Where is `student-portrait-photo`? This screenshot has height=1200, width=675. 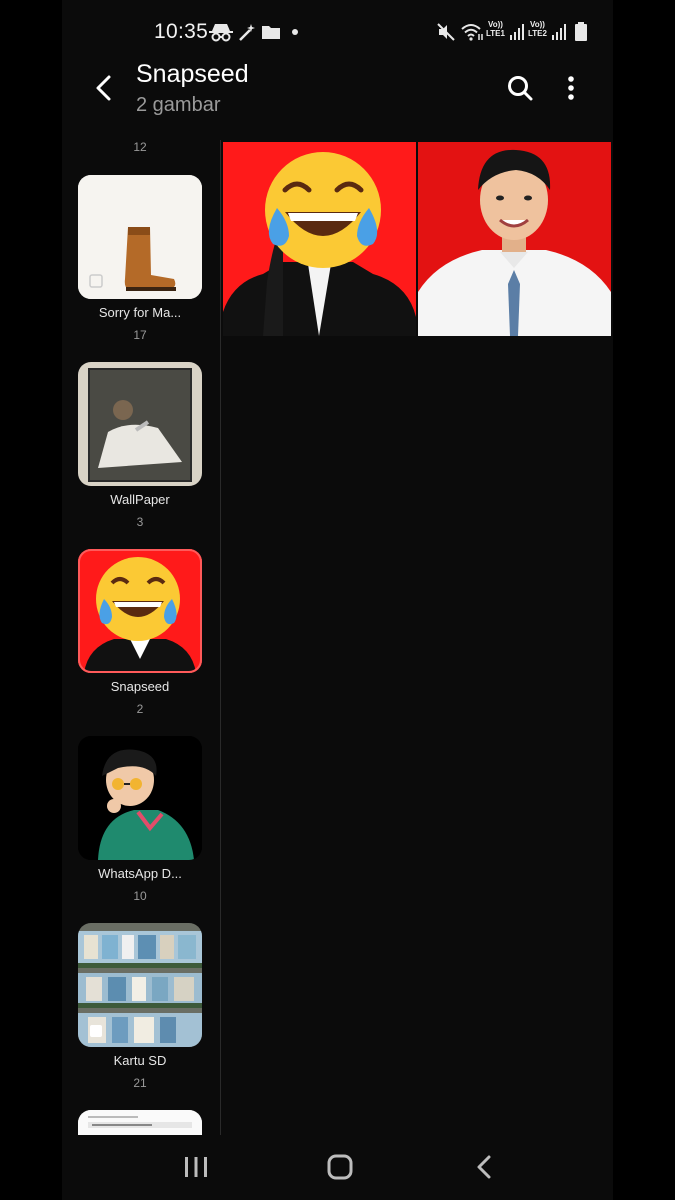
student-portrait-photo is located at coordinates (514, 239).